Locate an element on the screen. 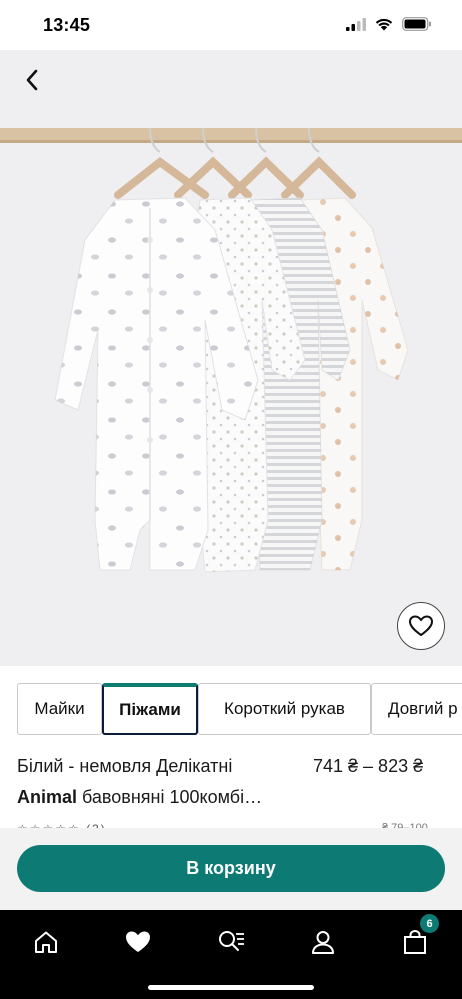 Image resolution: width=462 pixels, height=999 pixels. cart-count-badge: 6 is located at coordinates (429, 923).